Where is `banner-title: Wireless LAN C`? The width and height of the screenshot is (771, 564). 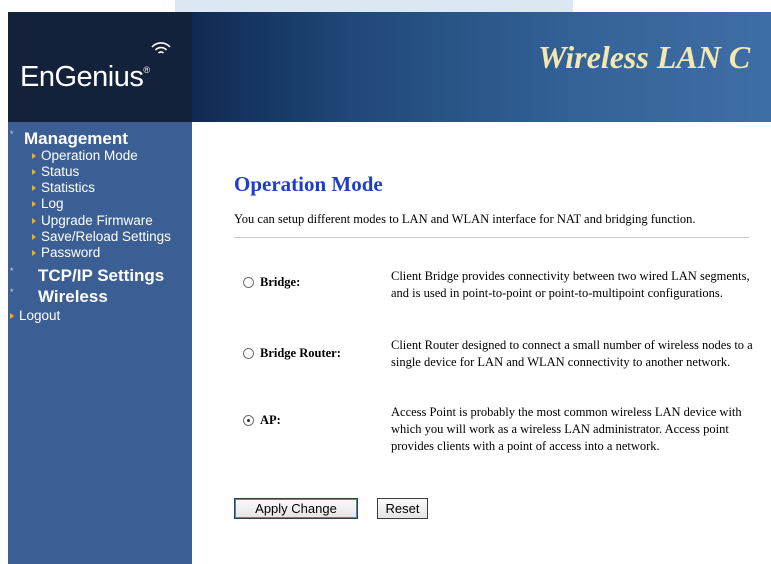 banner-title: Wireless LAN C is located at coordinates (644, 57).